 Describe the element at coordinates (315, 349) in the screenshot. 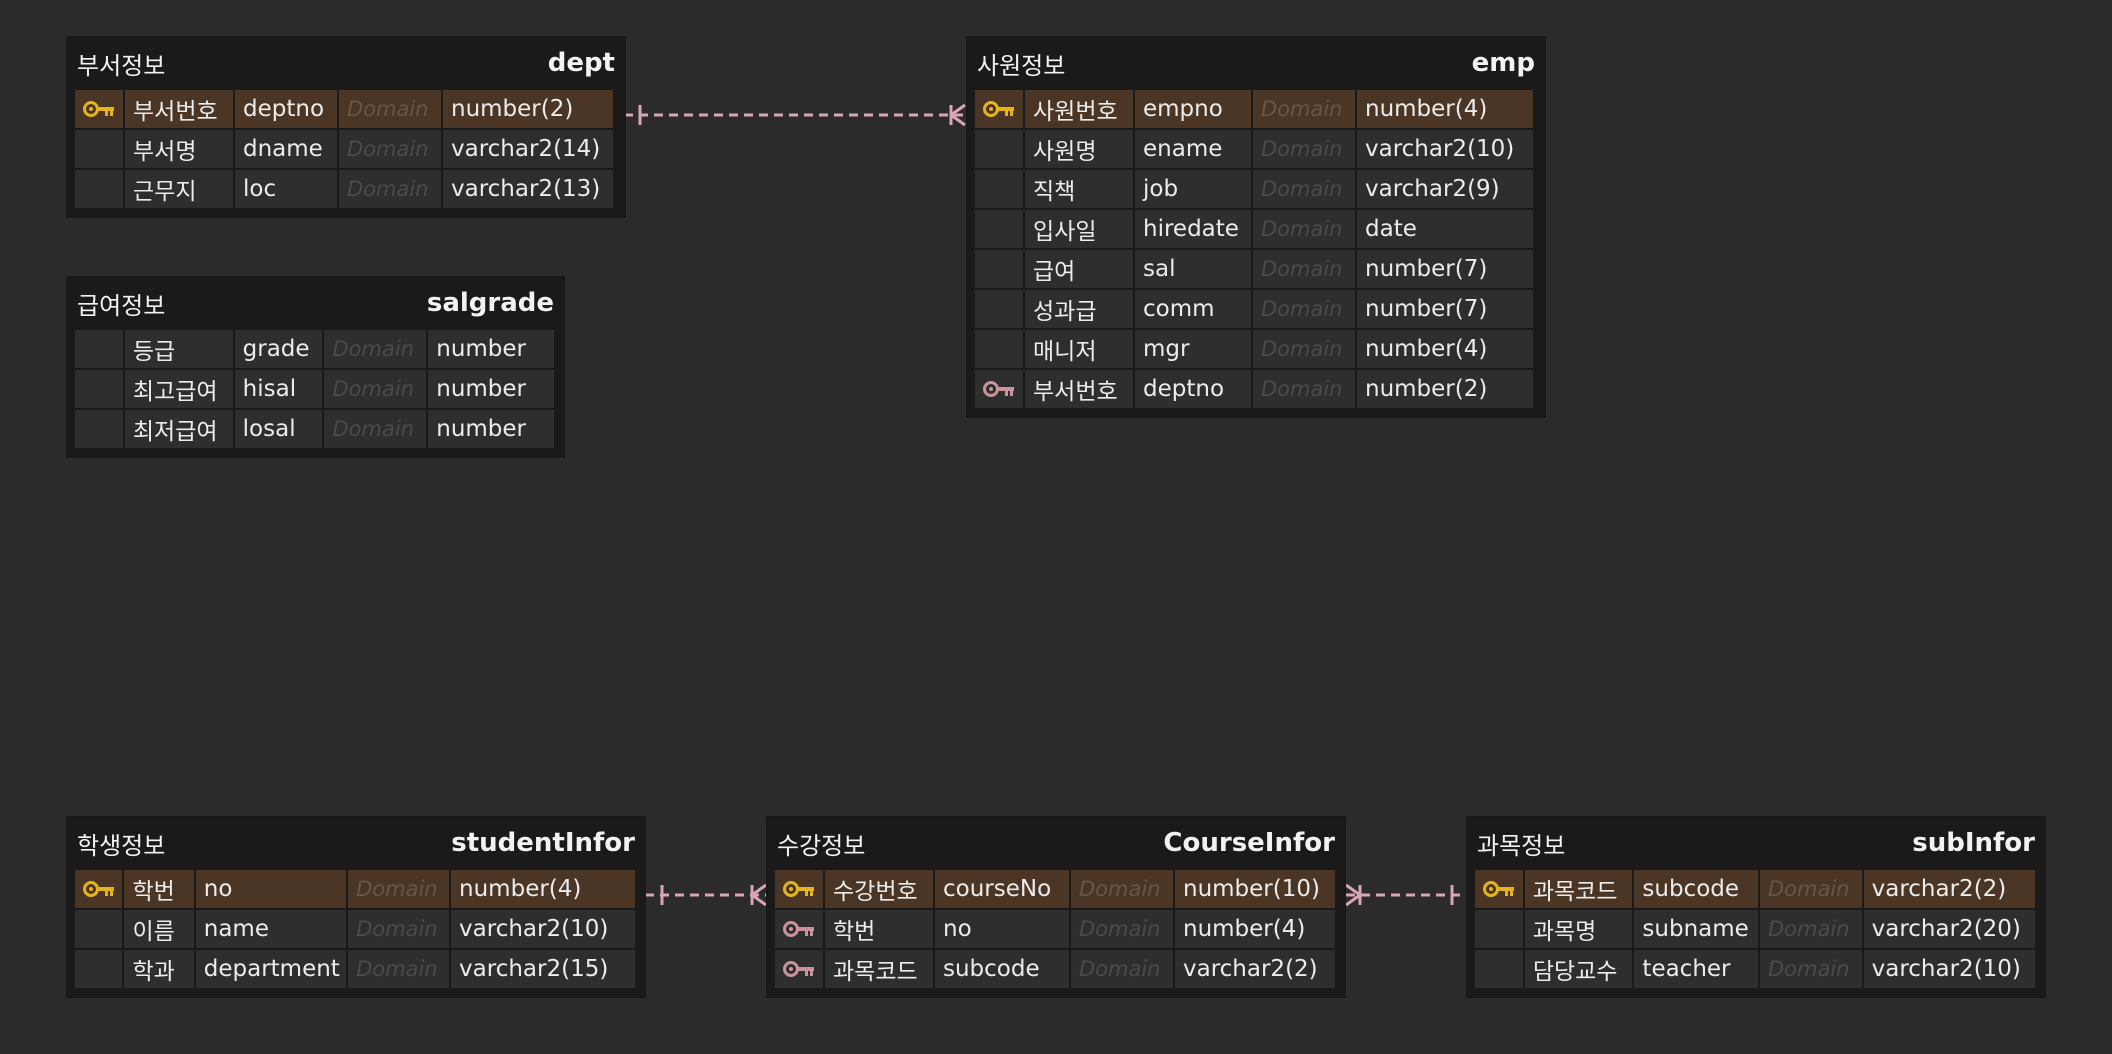

I see `column-row: 등급 grade Domain number` at that location.